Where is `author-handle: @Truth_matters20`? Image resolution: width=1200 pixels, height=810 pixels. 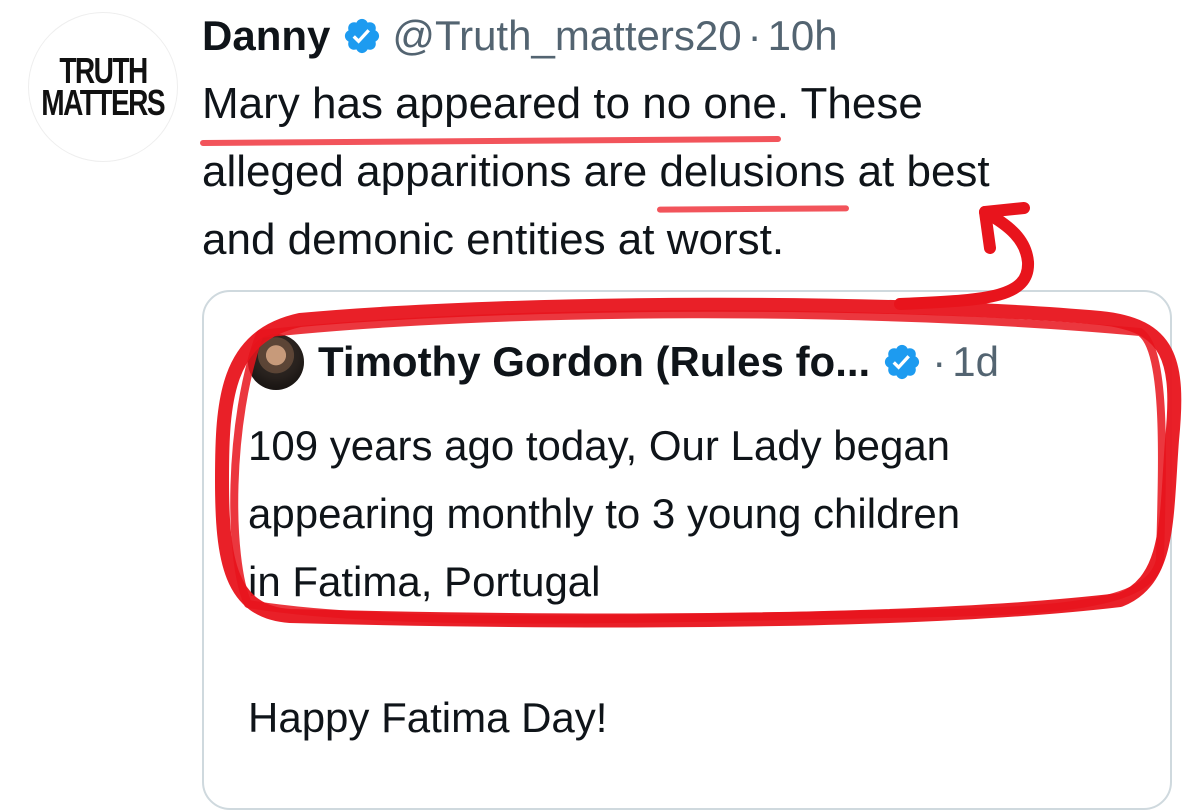 author-handle: @Truth_matters20 is located at coordinates (566, 36).